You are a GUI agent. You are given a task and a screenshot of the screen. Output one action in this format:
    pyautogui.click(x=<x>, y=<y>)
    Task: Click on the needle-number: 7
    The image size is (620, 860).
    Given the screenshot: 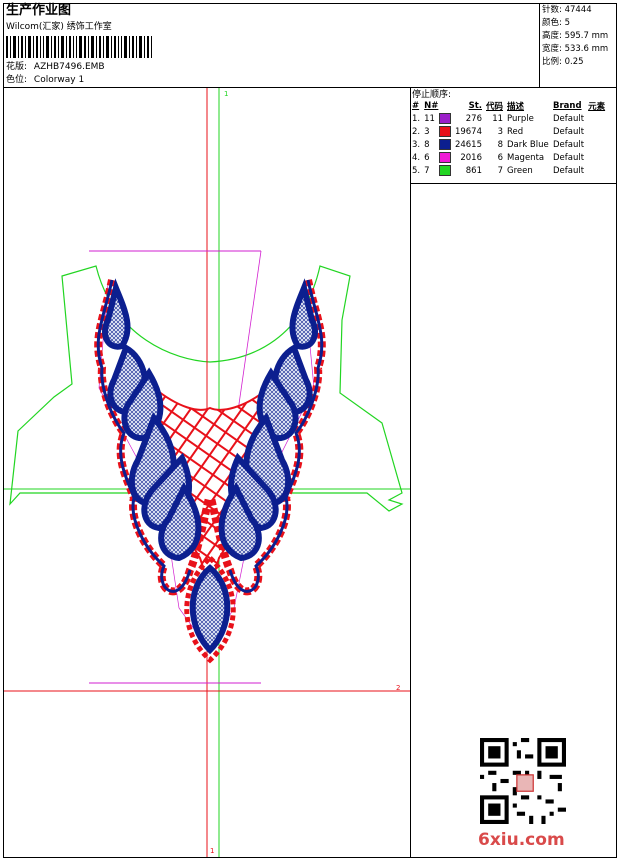 What is the action you would take?
    pyautogui.click(x=427, y=170)
    